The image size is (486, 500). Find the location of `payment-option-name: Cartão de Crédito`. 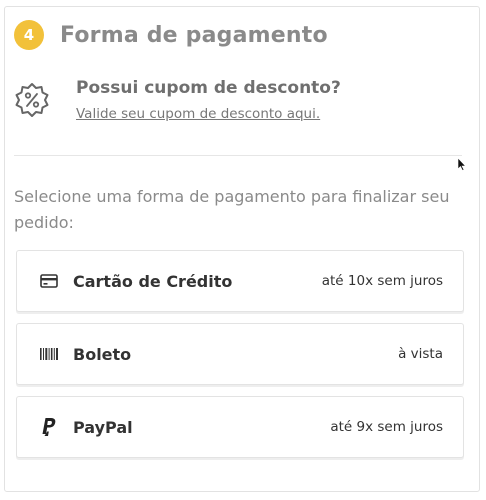

payment-option-name: Cartão de Crédito is located at coordinates (153, 281).